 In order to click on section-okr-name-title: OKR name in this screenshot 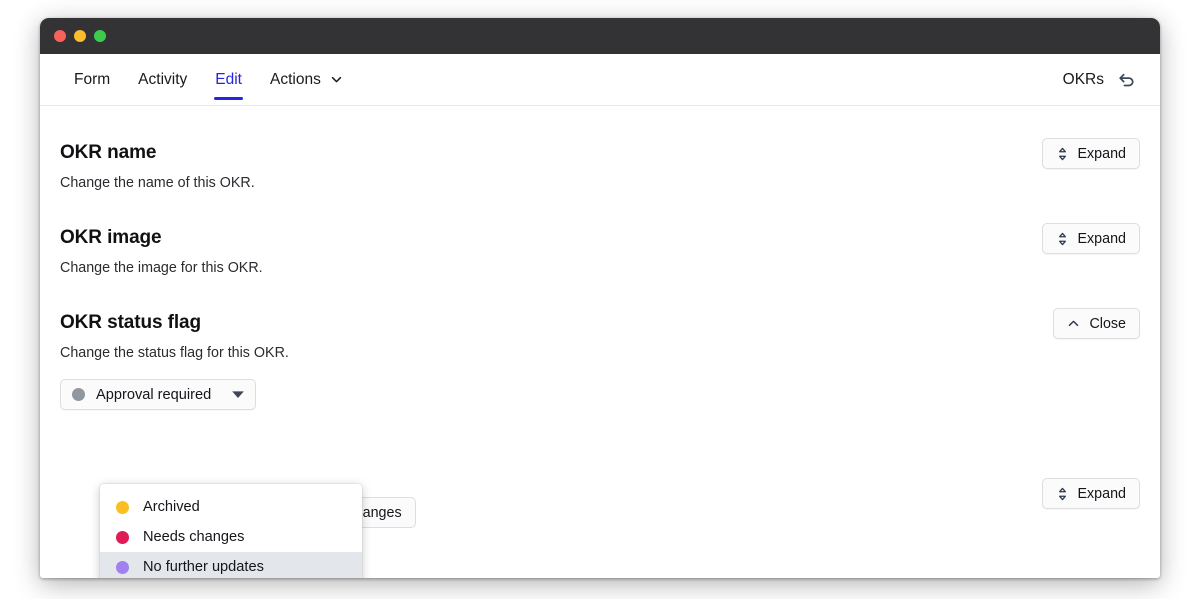, I will do `click(108, 152)`.